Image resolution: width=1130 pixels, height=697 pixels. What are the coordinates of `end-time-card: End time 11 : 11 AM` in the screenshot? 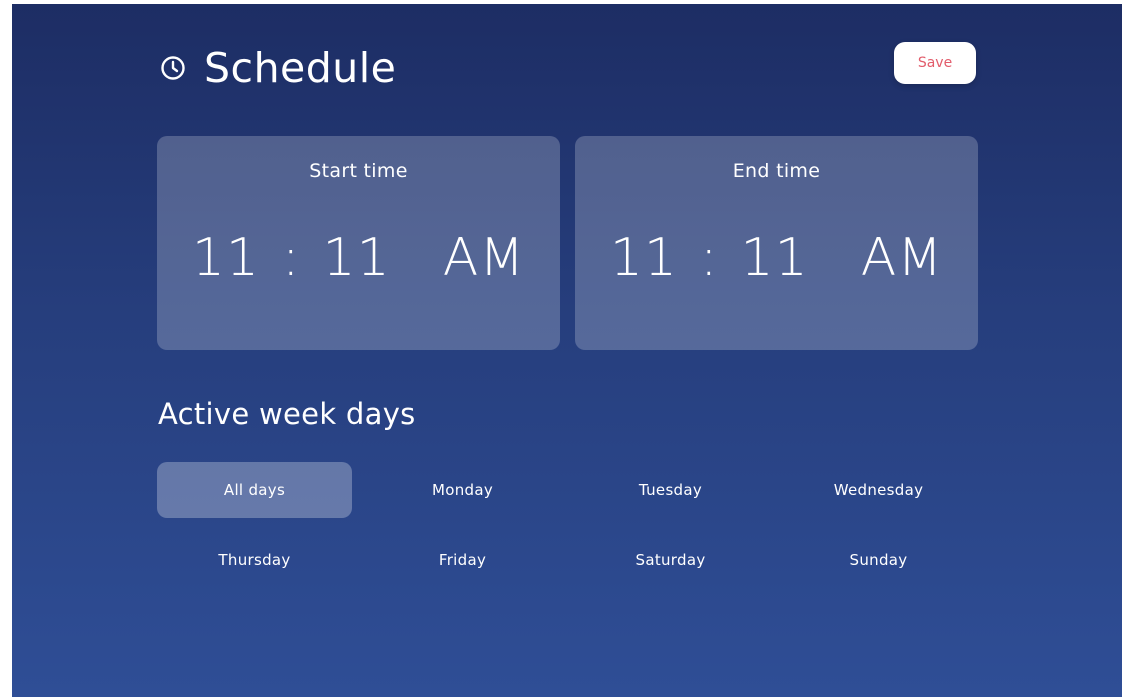 It's located at (776, 243).